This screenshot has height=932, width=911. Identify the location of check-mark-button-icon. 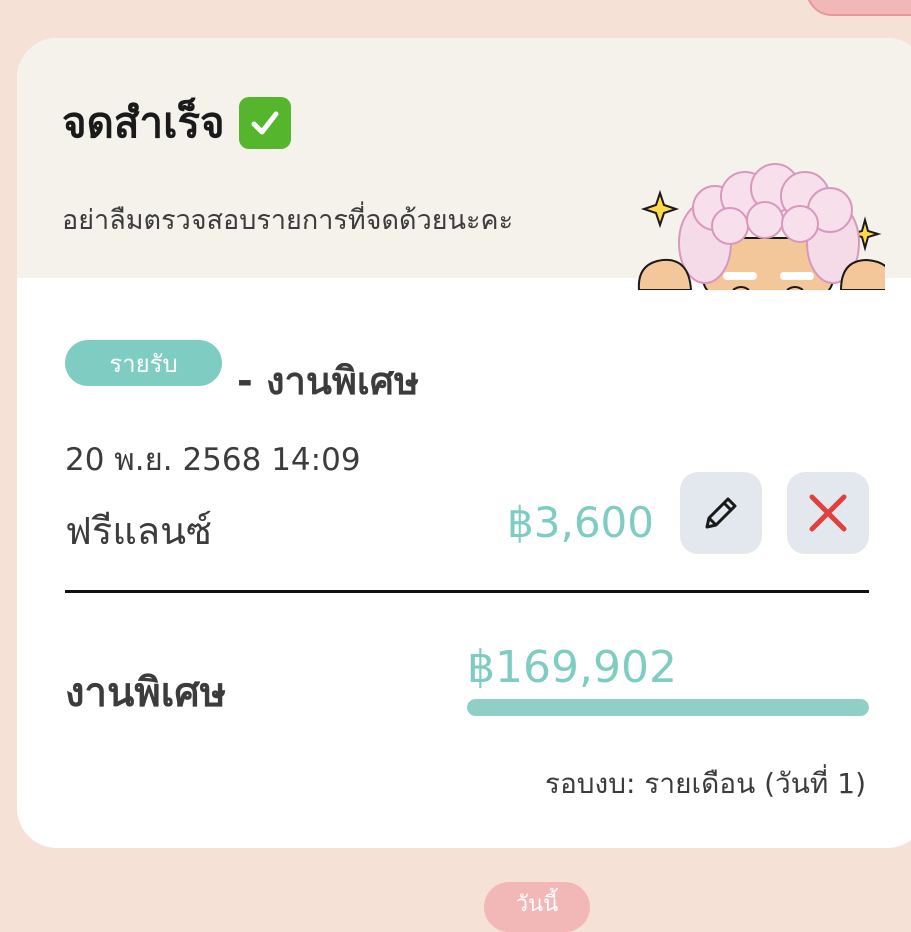
(264, 123).